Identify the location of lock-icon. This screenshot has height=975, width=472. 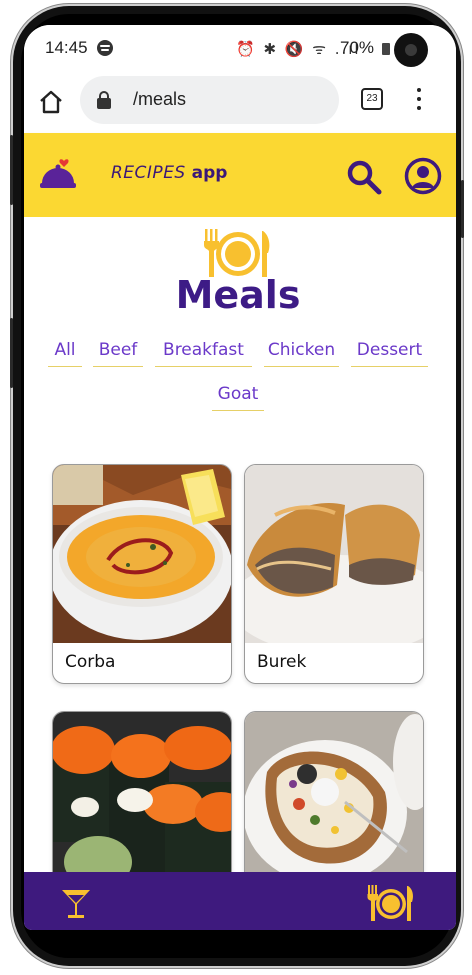
(104, 100).